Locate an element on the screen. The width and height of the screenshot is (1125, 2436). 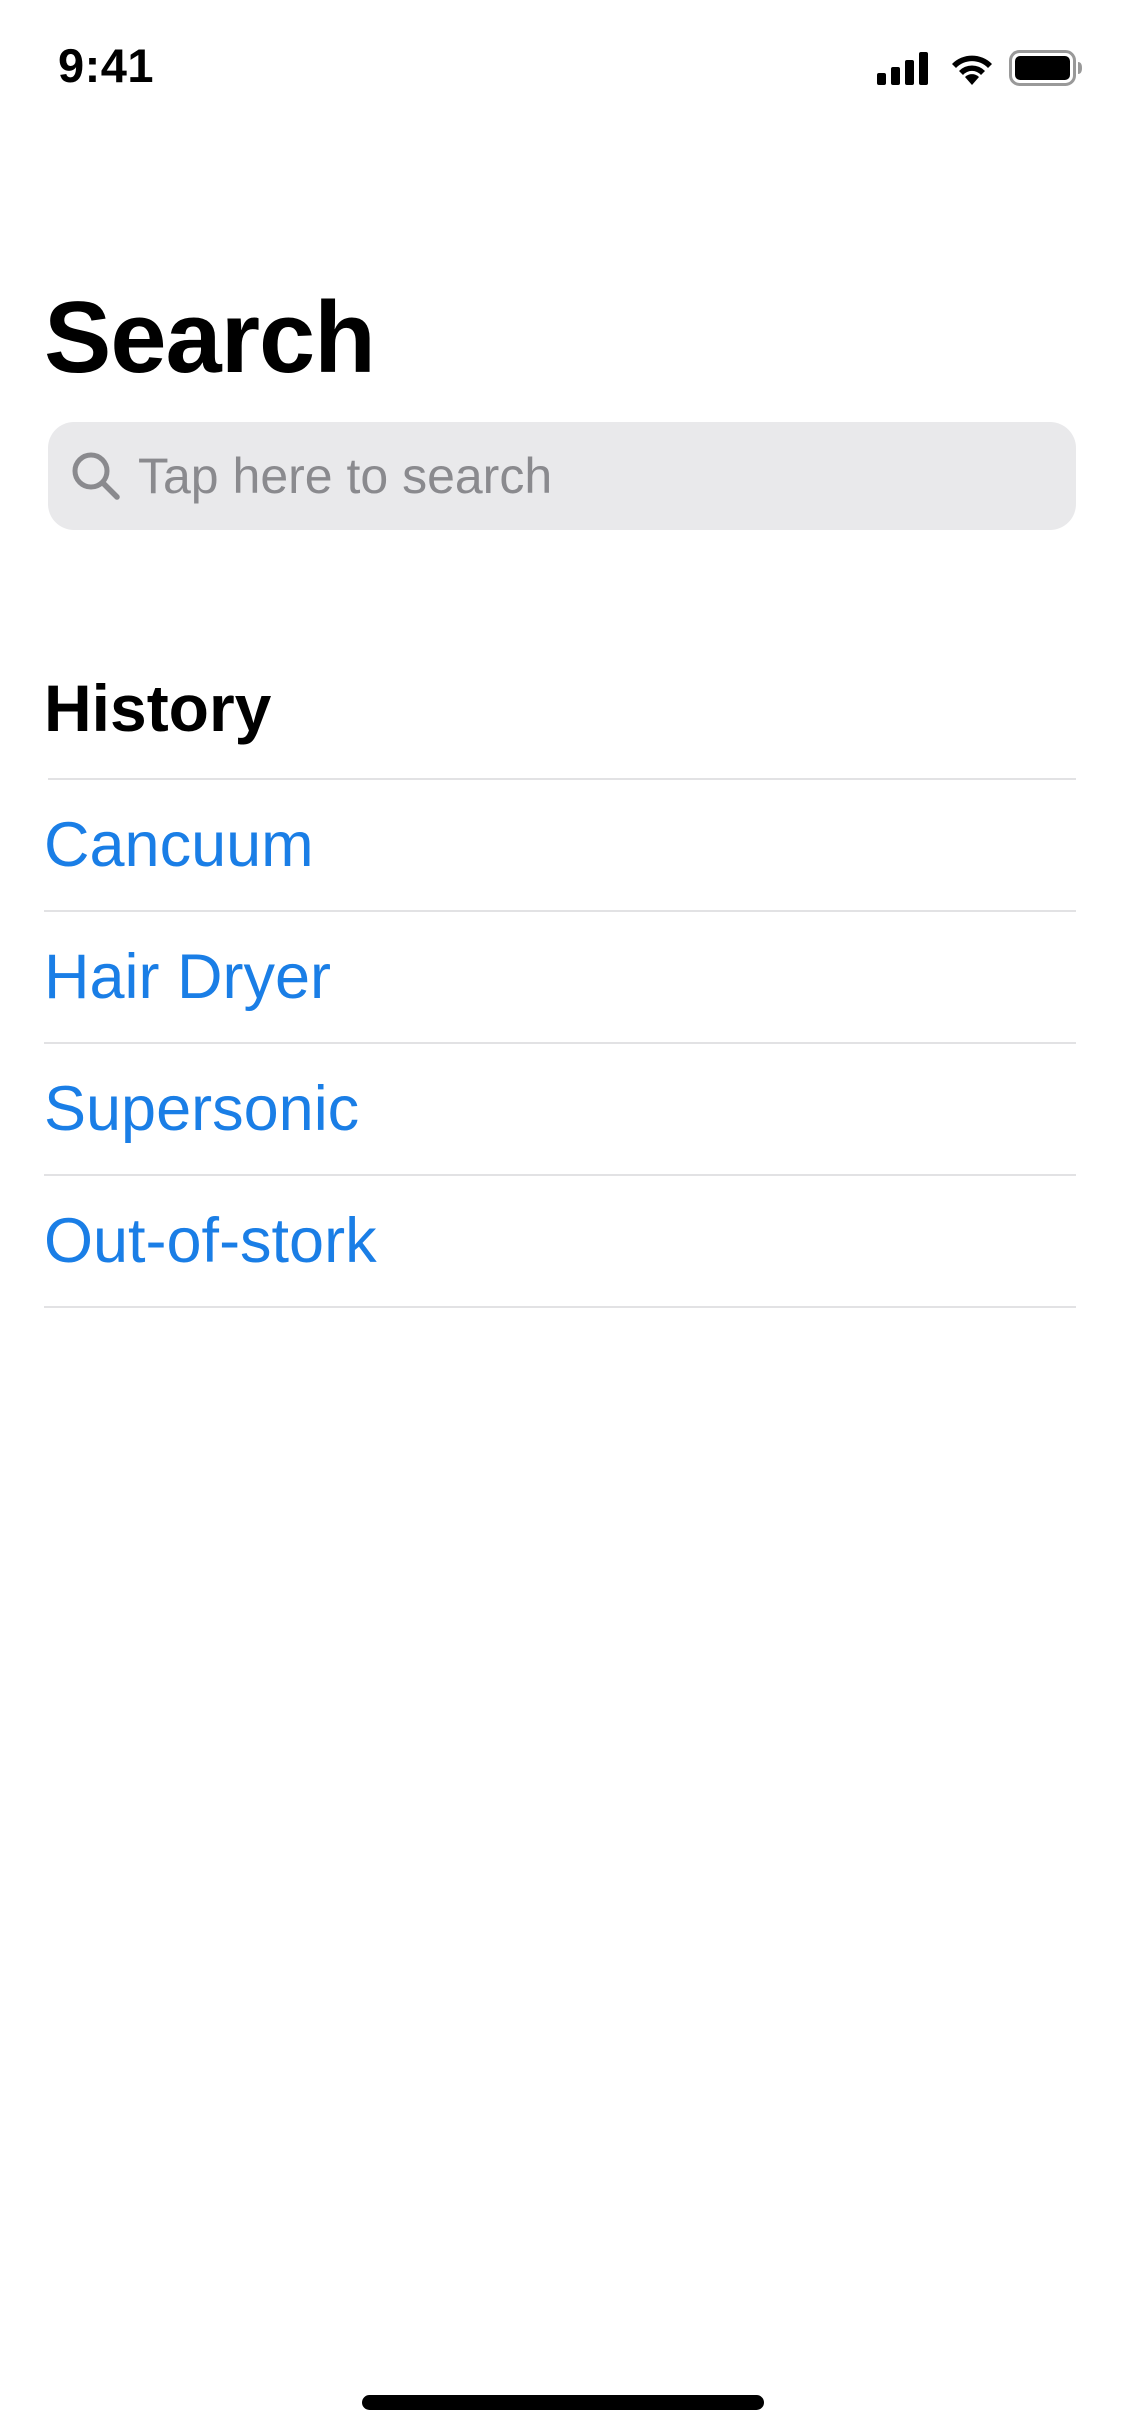
search-input is located at coordinates (578, 476).